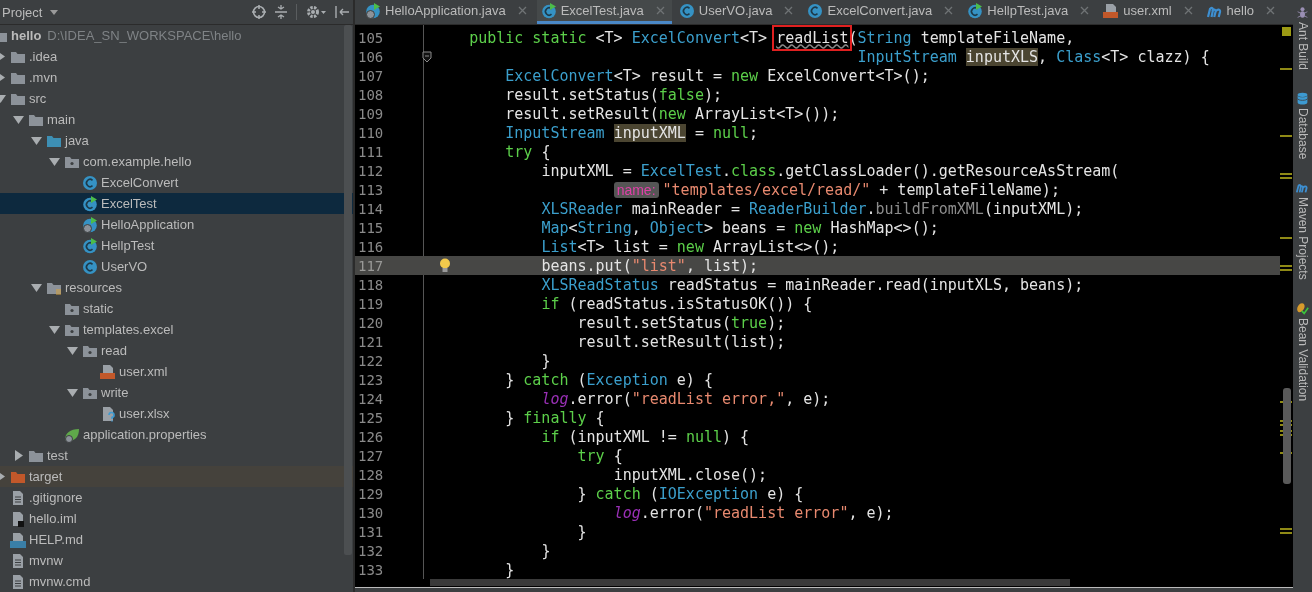  What do you see at coordinates (1302, 309) in the screenshot?
I see `bean-check-icon` at bounding box center [1302, 309].